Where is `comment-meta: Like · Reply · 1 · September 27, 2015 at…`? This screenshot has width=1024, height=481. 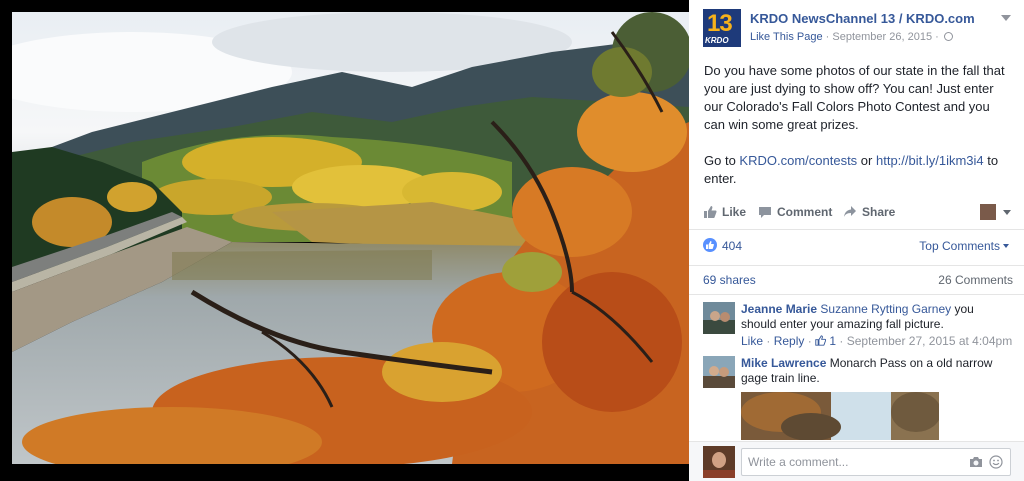
comment-meta: Like · Reply · 1 · September 27, 2015 at… is located at coordinates (877, 341).